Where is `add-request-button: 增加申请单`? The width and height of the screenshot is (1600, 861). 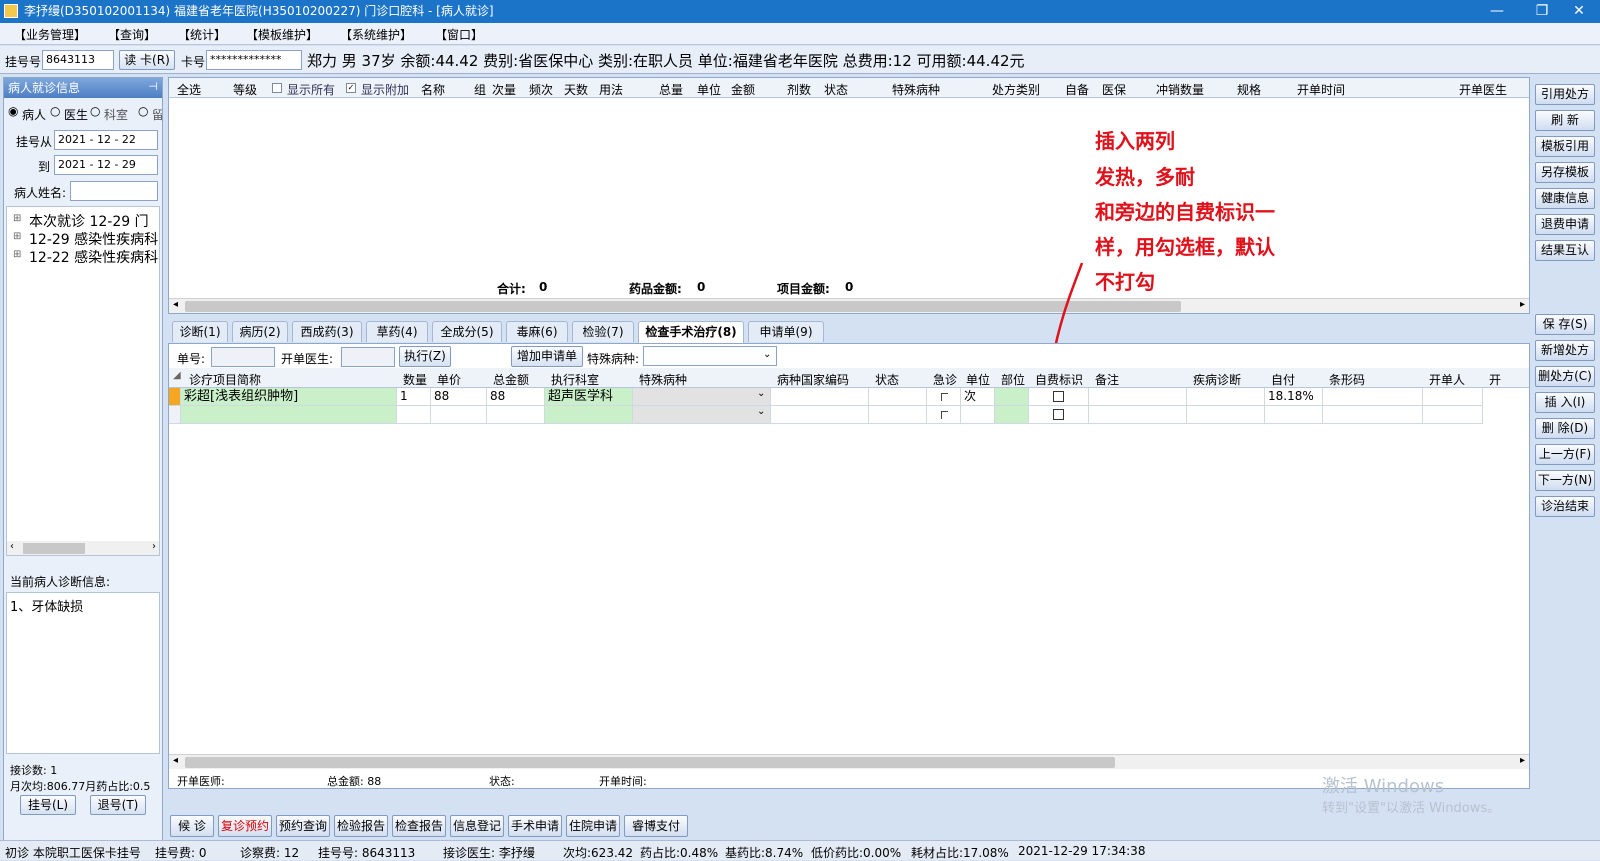
add-request-button: 增加申请单 is located at coordinates (547, 356).